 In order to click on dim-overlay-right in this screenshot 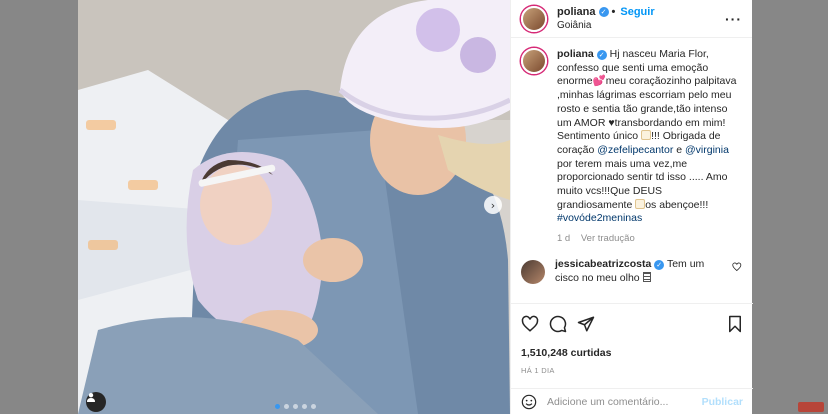, I will do `click(790, 207)`.